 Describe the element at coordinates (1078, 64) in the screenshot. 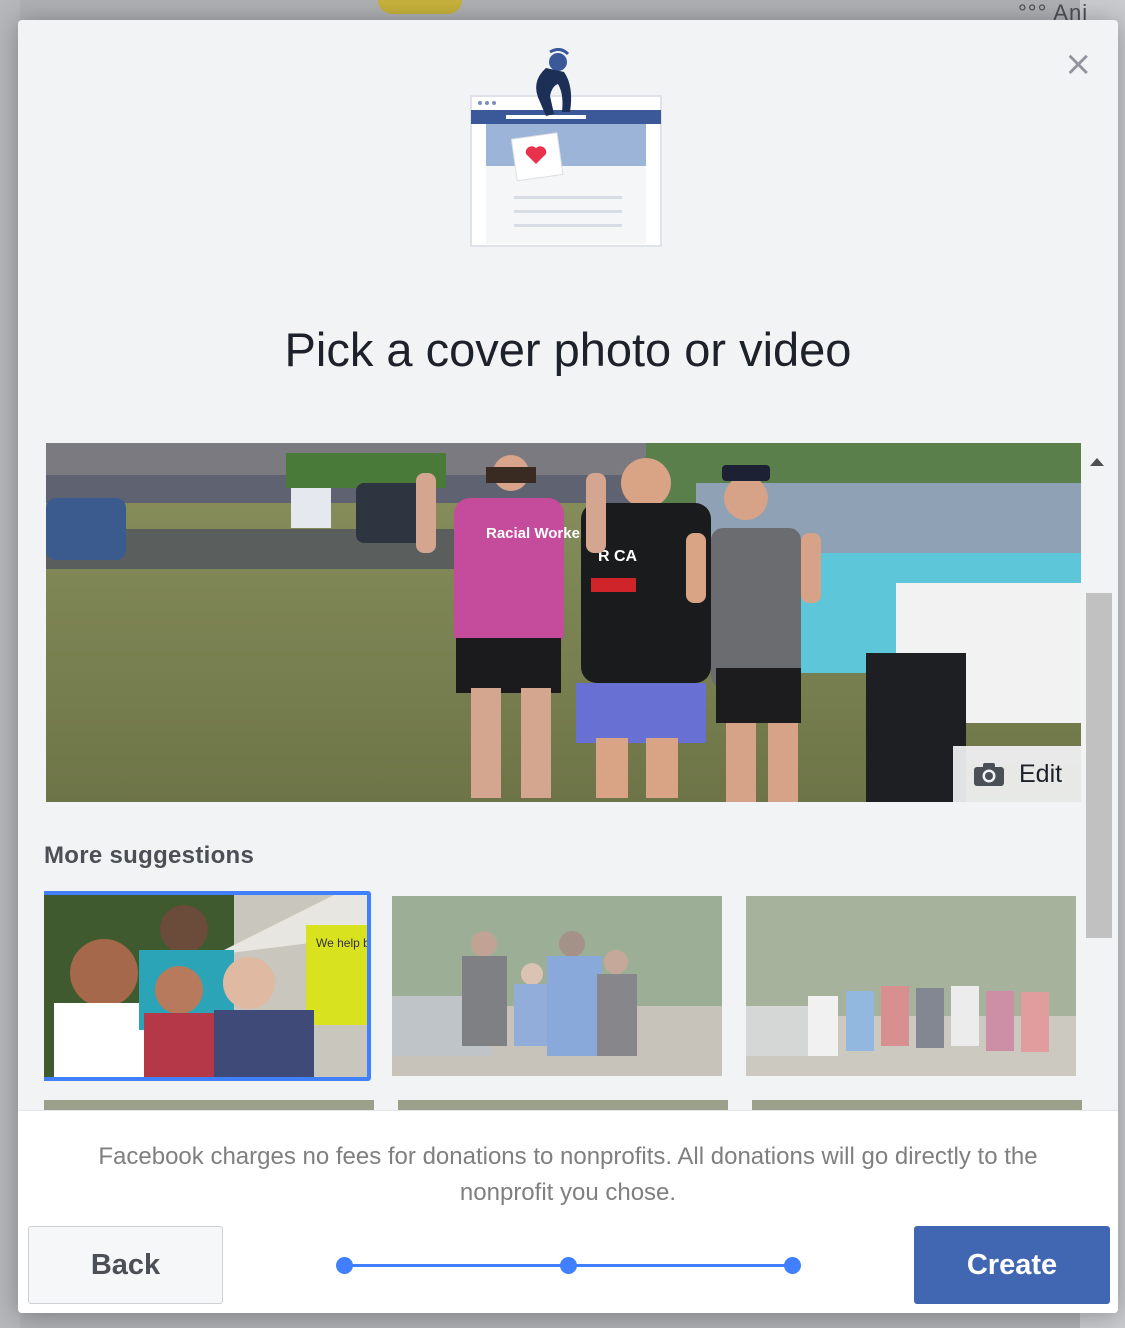

I see `close-icon: ×` at that location.